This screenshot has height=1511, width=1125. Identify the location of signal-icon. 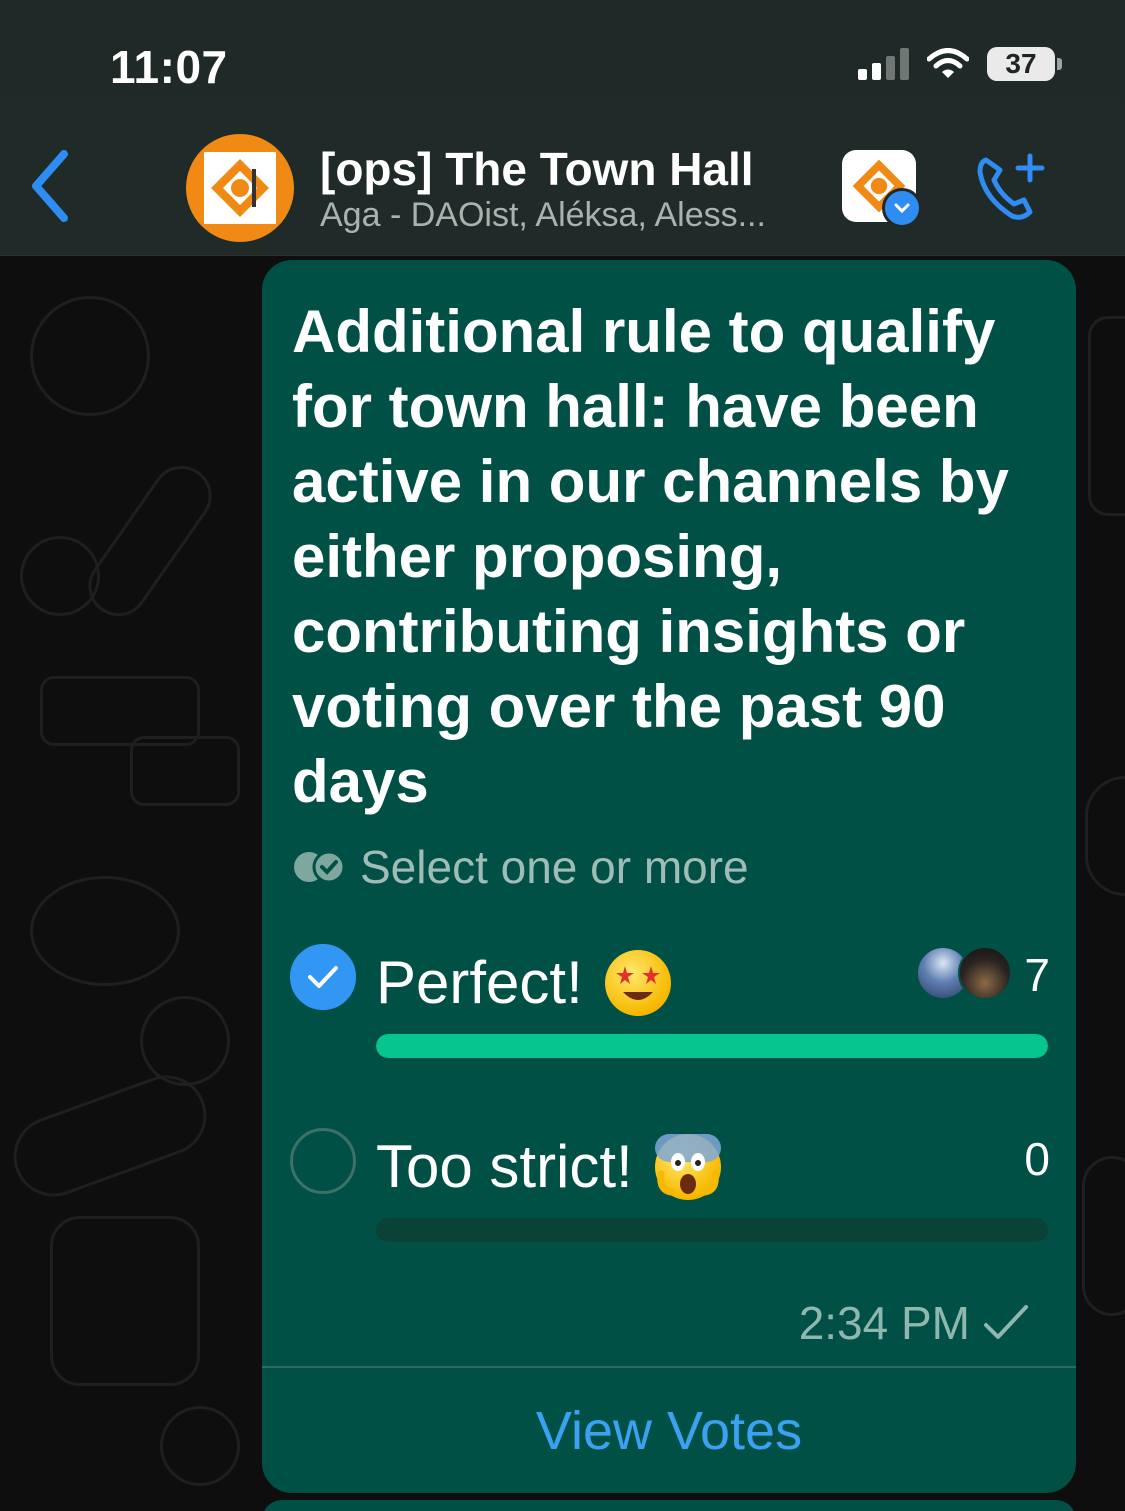
(883, 64).